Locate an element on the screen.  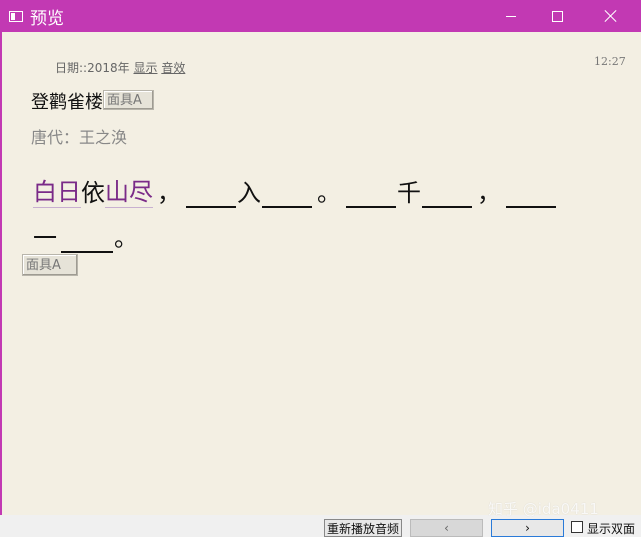
minimize-button is located at coordinates (511, 16).